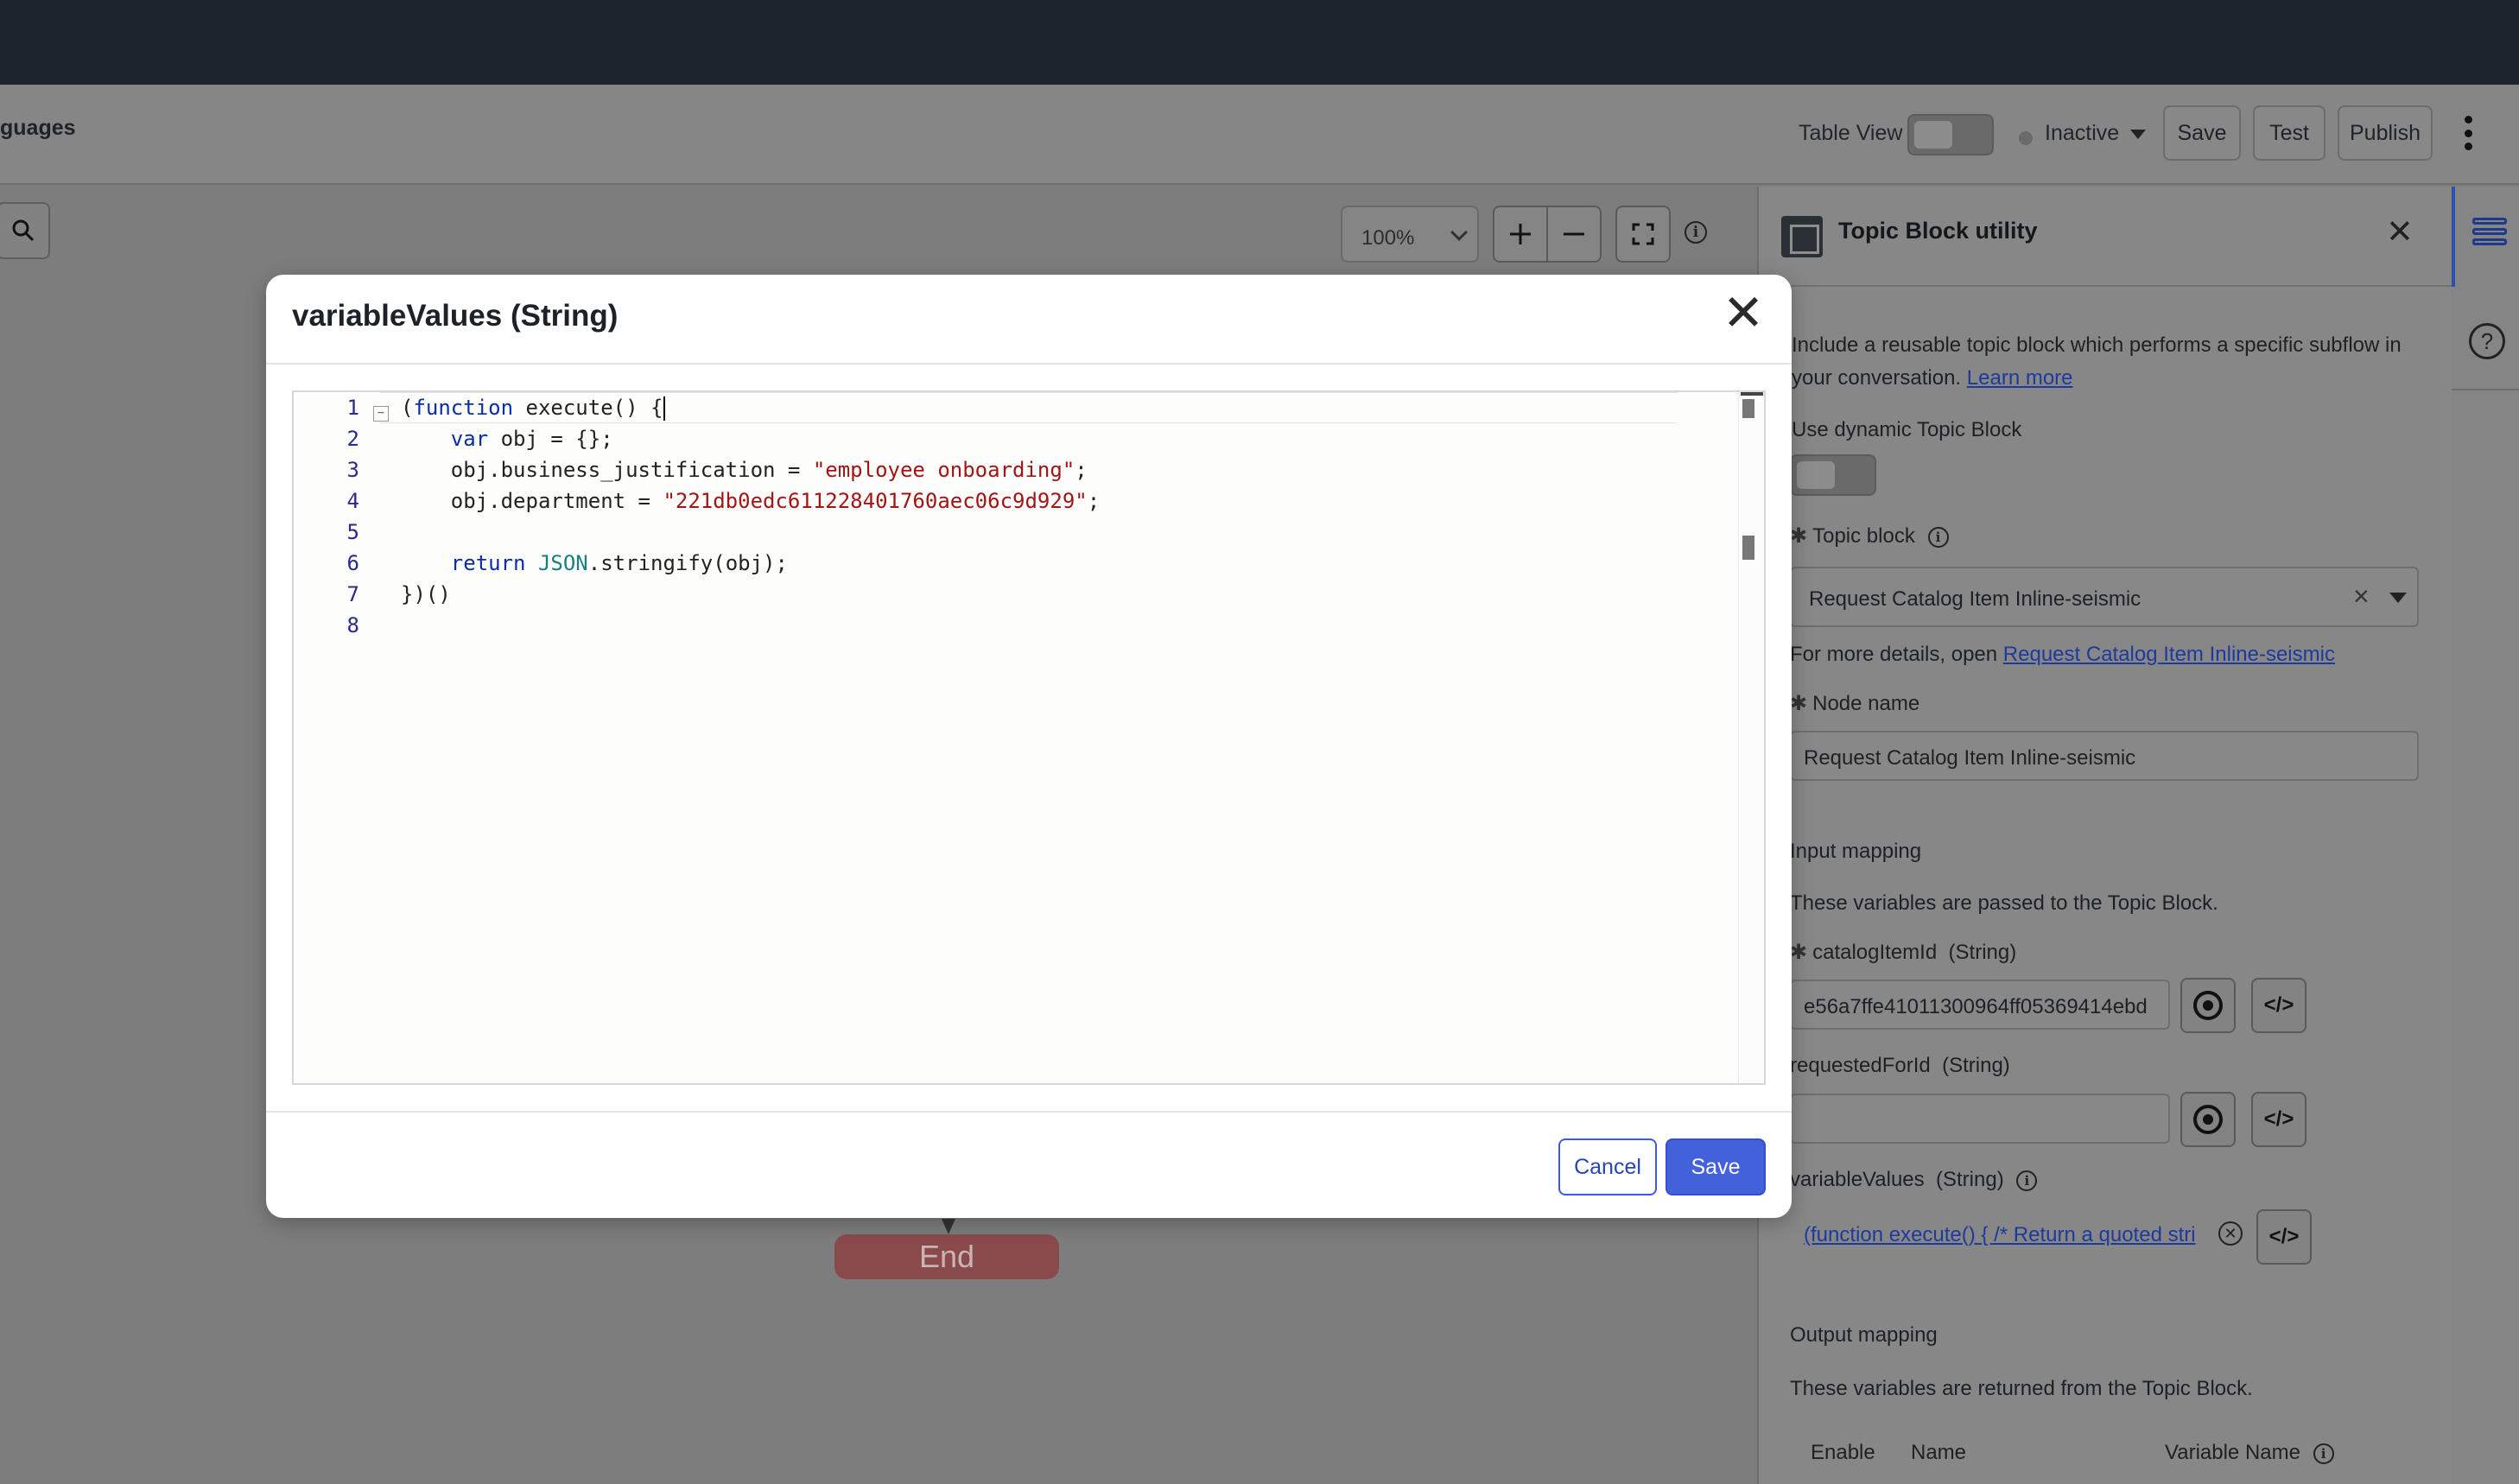 This screenshot has height=1484, width=2519. I want to click on plus-icon, so click(1520, 234).